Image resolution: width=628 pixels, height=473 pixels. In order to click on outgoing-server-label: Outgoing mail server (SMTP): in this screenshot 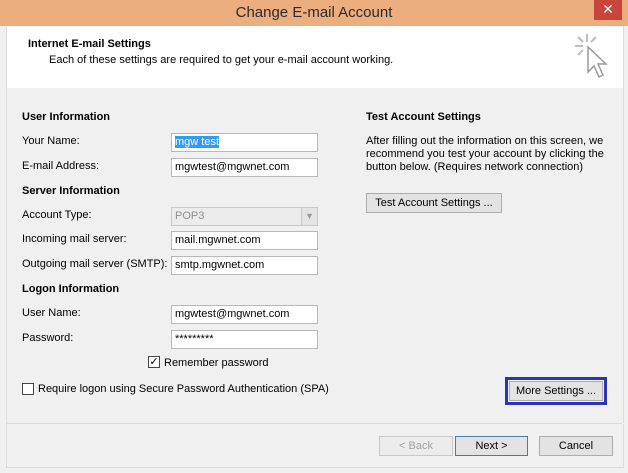, I will do `click(95, 264)`.